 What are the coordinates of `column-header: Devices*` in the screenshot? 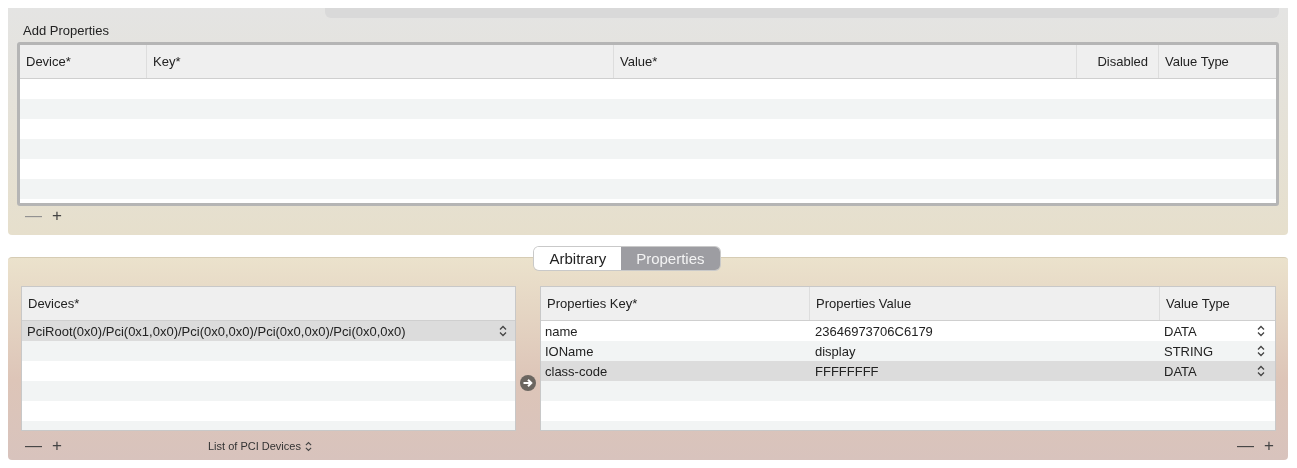 It's located at (268, 303).